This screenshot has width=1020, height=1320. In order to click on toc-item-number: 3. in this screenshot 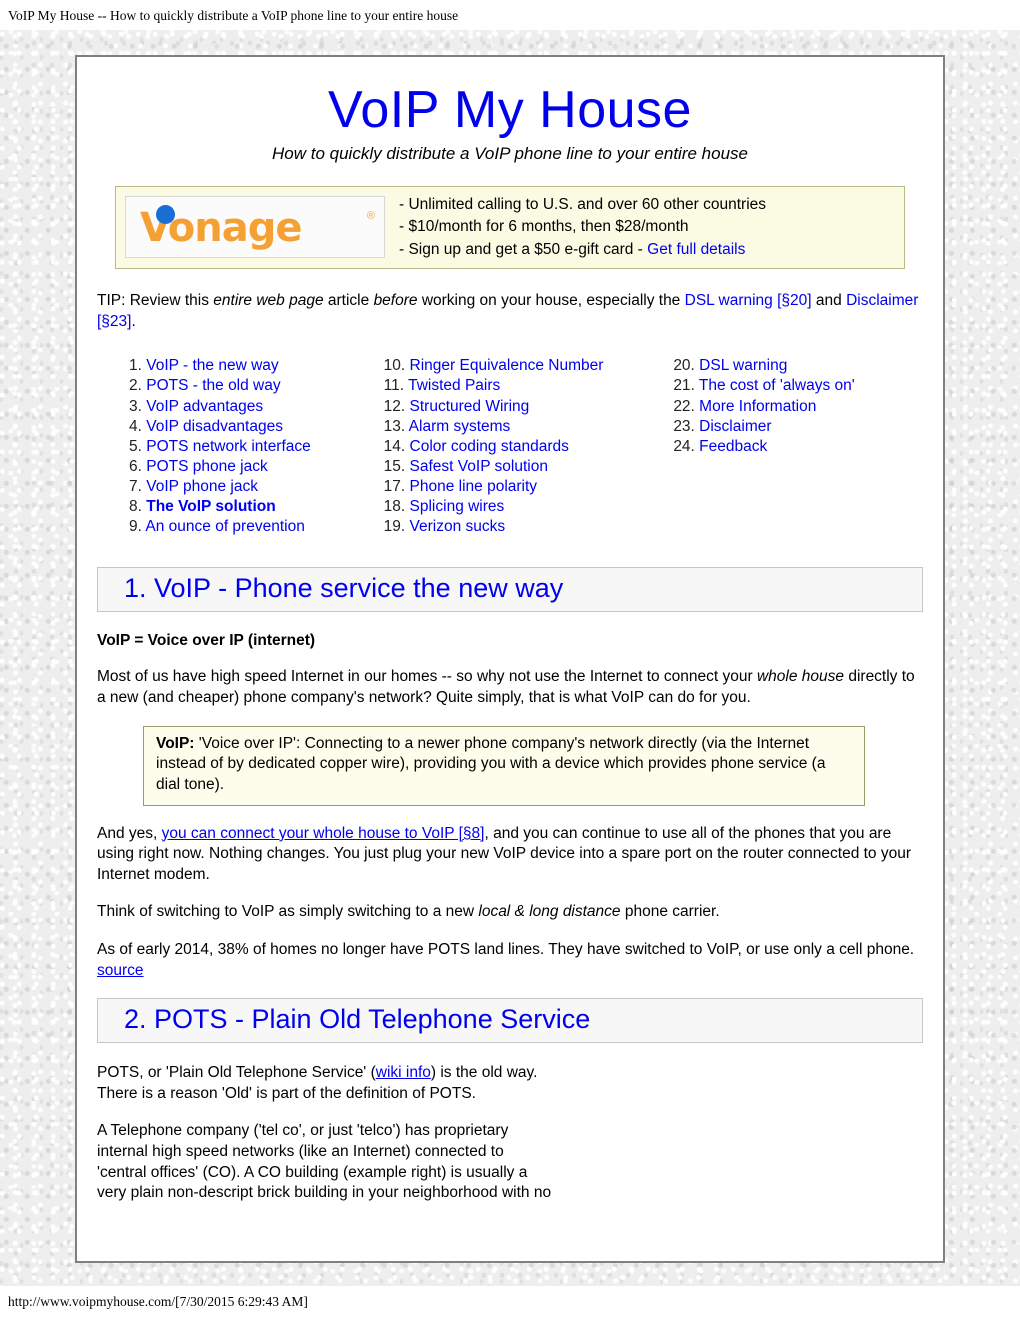, I will do `click(138, 406)`.